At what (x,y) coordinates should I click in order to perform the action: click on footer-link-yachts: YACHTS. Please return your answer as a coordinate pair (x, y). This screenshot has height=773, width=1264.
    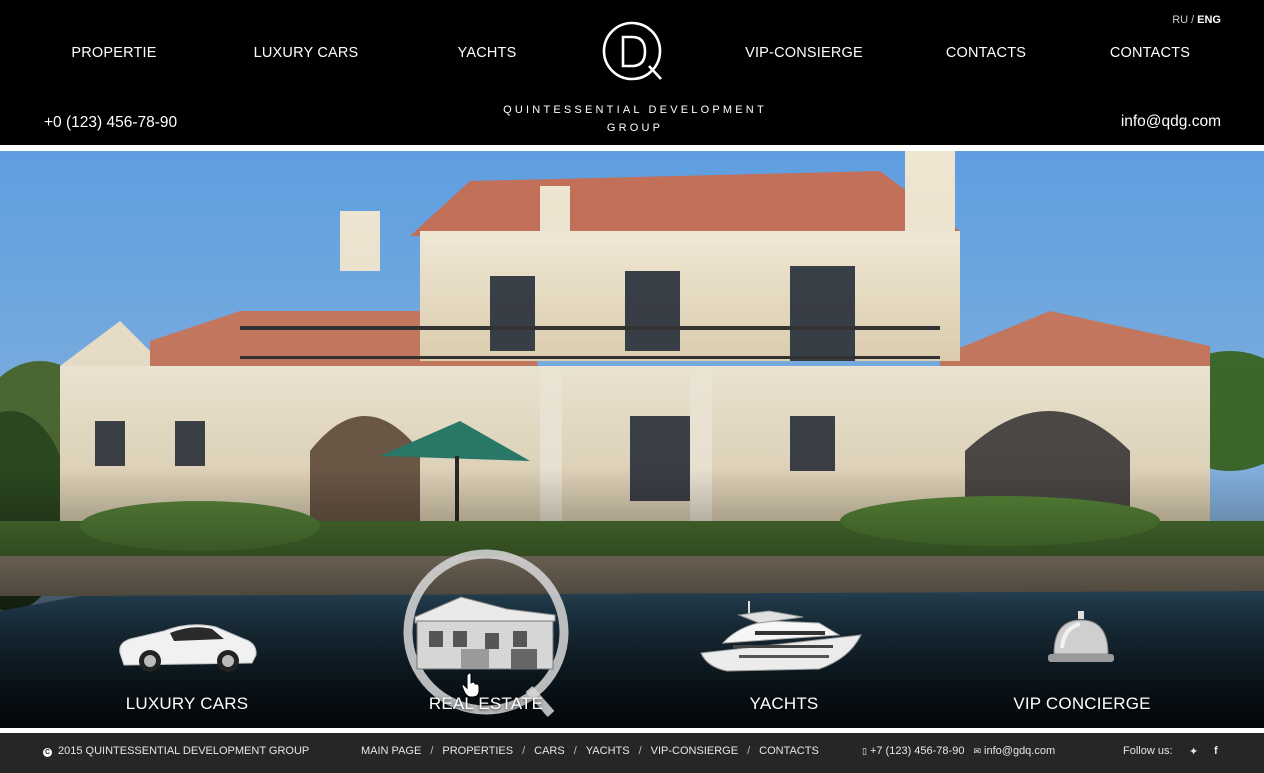
    Looking at the image, I should click on (608, 751).